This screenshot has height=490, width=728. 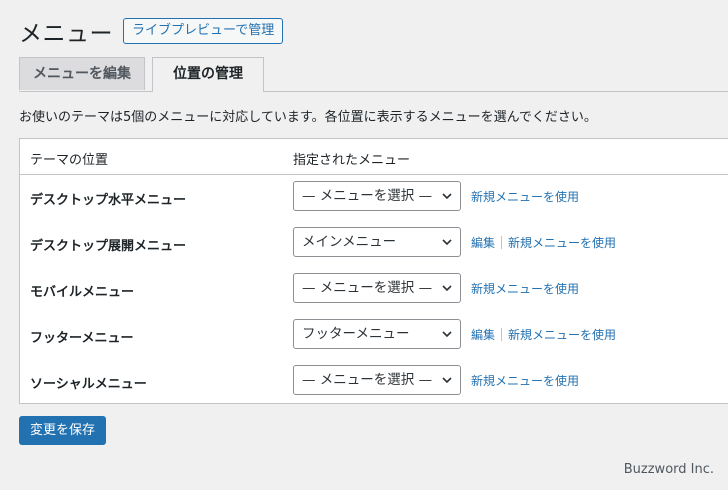 I want to click on table-row: デスクトップ水平メニュー — メニューを選択 — 新規メニューを使用, so click(x=374, y=196).